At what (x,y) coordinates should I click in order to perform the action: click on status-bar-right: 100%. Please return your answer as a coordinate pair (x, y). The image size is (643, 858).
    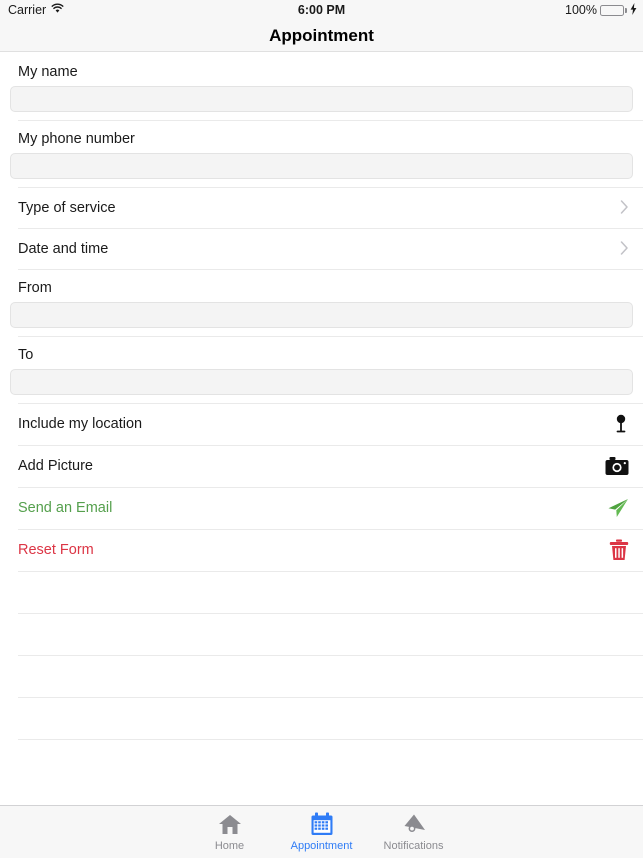
    Looking at the image, I should click on (601, 10).